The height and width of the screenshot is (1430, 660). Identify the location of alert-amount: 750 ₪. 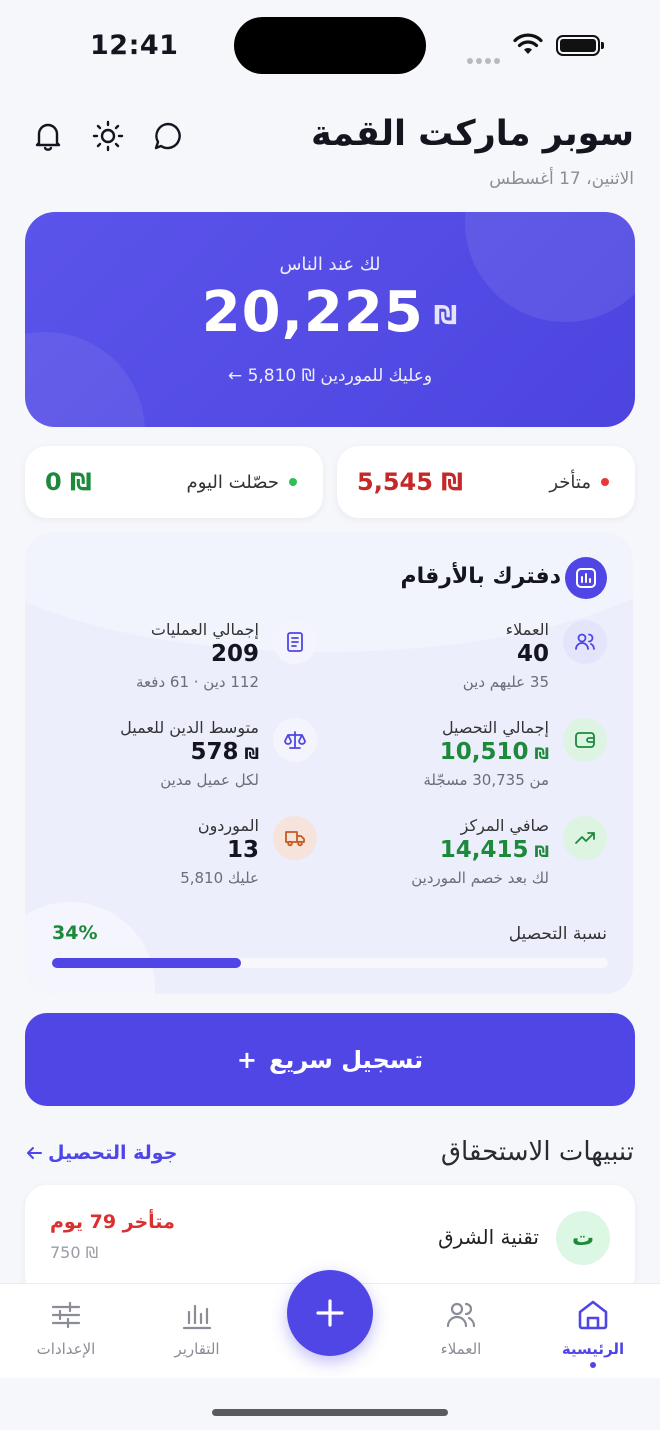
(74, 1252).